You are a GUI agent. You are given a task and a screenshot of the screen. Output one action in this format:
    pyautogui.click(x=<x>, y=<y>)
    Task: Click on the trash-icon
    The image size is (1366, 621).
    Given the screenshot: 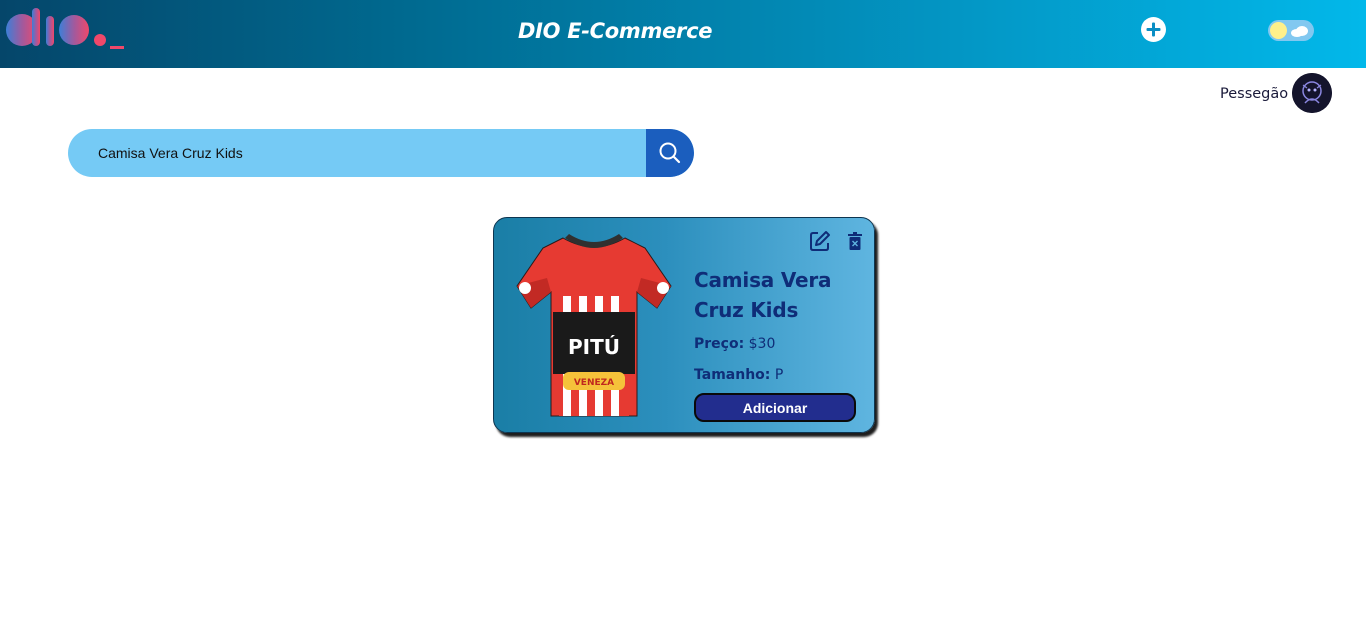 What is the action you would take?
    pyautogui.click(x=855, y=241)
    